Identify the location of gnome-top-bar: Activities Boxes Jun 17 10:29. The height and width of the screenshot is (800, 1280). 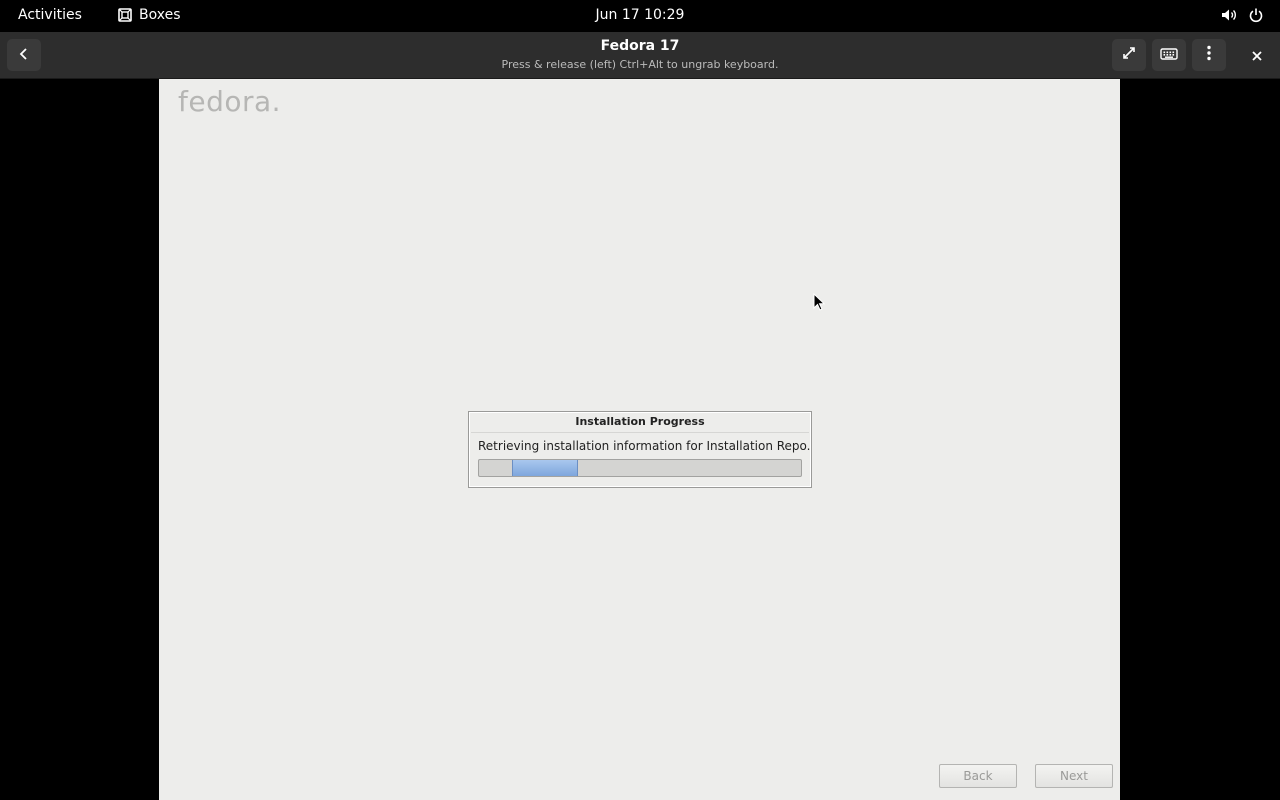
(640, 16).